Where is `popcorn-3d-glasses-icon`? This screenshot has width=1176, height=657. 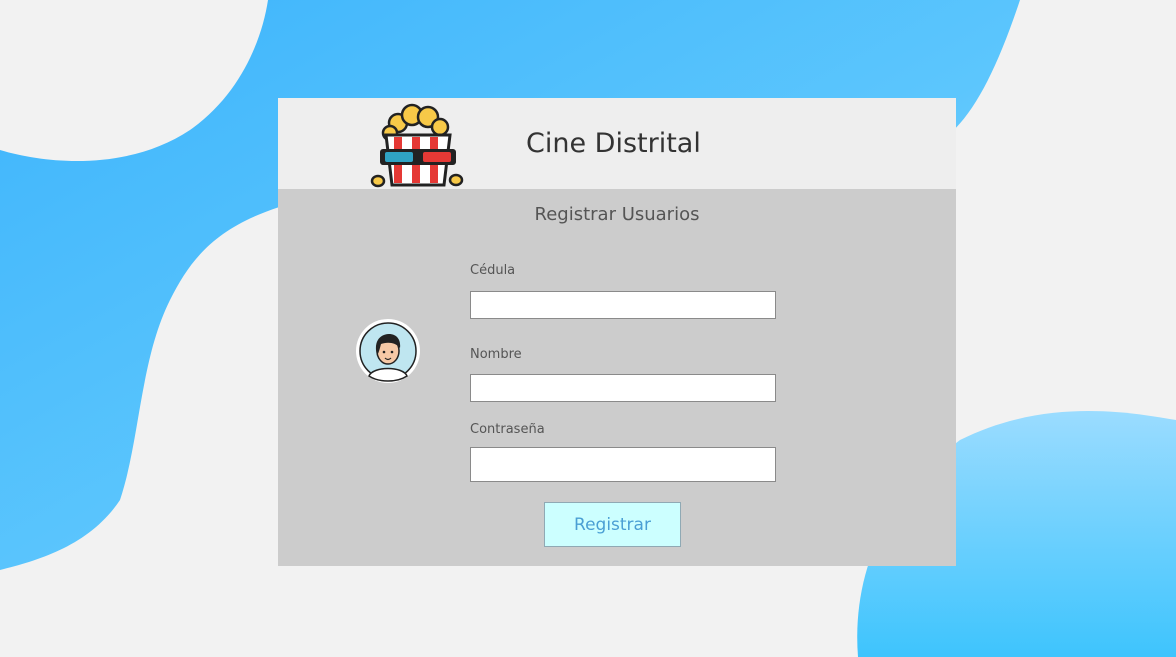
popcorn-3d-glasses-icon is located at coordinates (417, 145).